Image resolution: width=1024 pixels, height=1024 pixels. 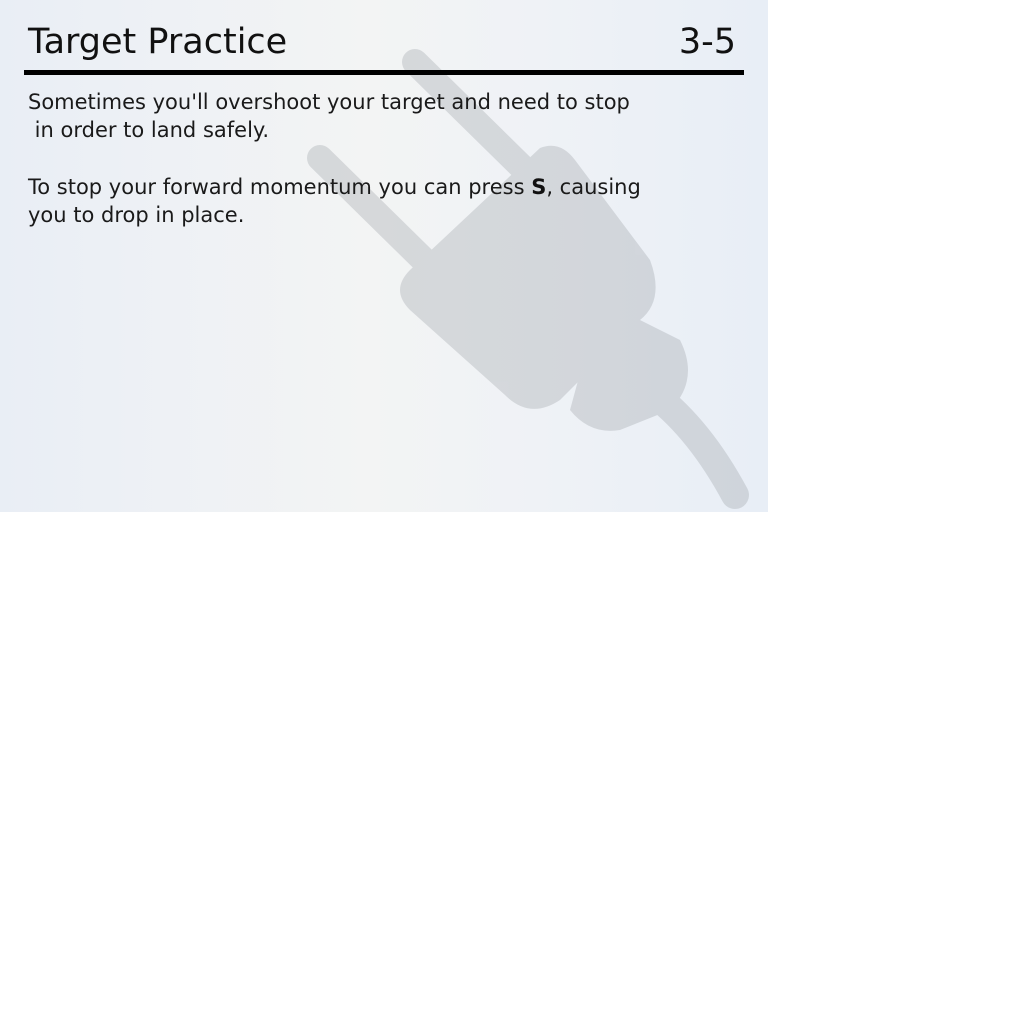 I want to click on instruction-line: in order to land safely., so click(x=149, y=130).